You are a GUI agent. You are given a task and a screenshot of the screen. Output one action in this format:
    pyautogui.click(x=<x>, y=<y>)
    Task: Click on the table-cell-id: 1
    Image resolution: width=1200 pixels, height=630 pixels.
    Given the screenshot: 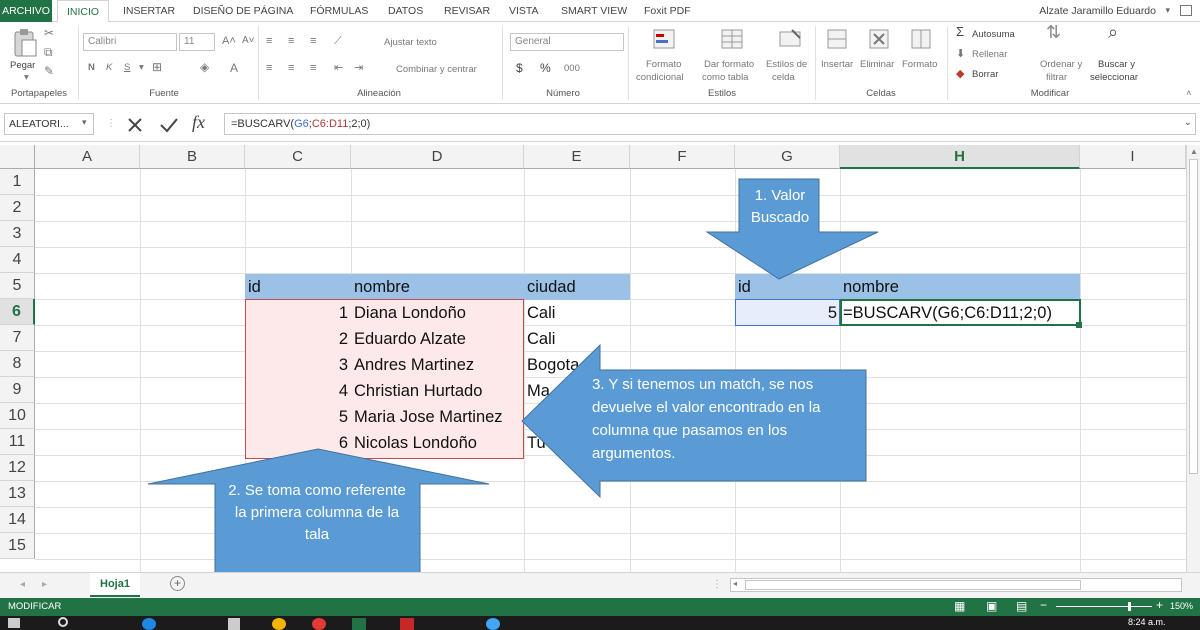 What is the action you would take?
    pyautogui.click(x=298, y=313)
    